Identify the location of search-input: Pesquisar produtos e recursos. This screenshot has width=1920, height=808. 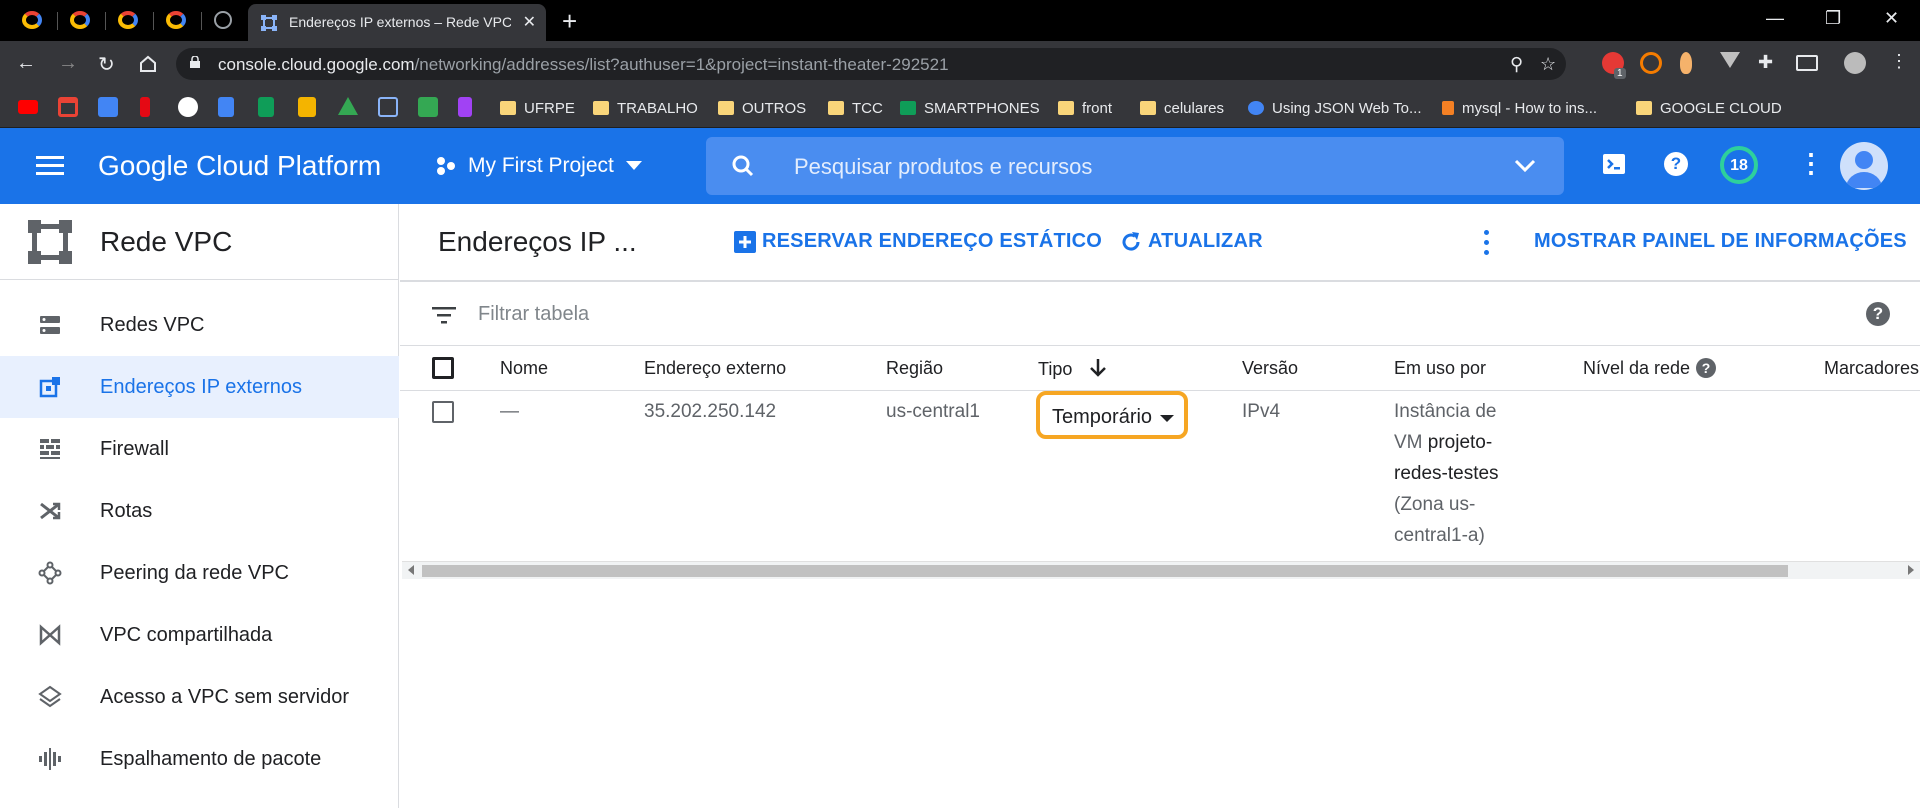
(1135, 166).